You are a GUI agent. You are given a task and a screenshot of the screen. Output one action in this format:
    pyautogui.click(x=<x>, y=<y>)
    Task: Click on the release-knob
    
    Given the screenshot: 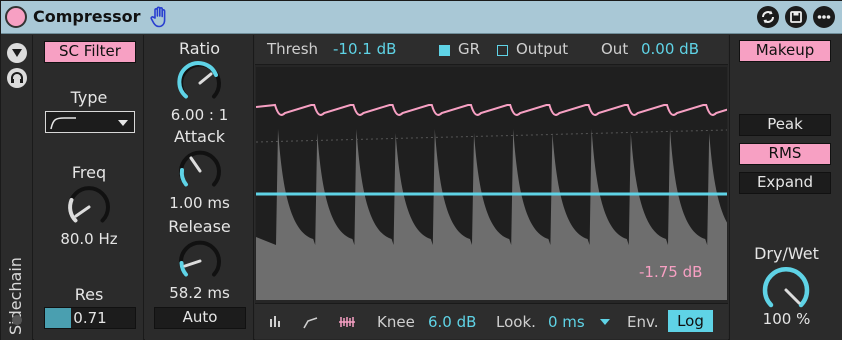 What is the action you would take?
    pyautogui.click(x=200, y=261)
    